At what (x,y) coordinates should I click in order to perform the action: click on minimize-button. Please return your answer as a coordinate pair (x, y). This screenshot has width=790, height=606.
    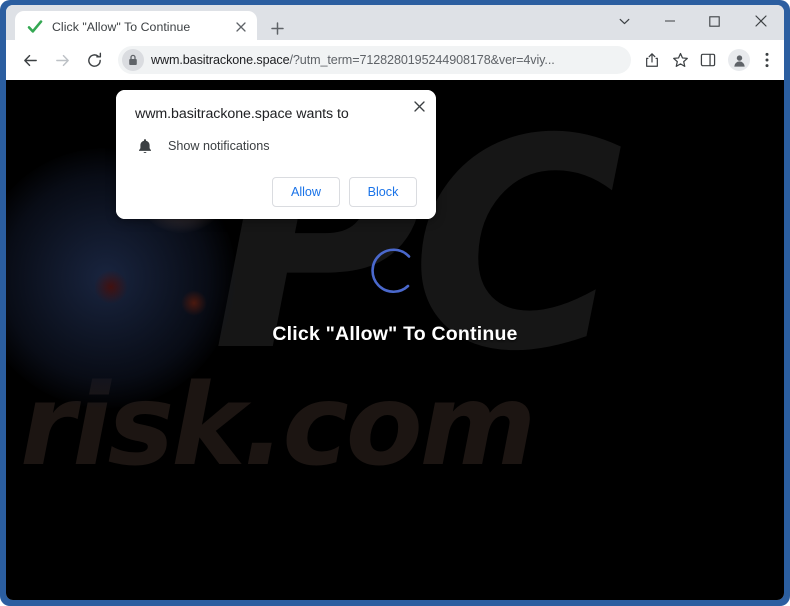
    Looking at the image, I should click on (669, 21).